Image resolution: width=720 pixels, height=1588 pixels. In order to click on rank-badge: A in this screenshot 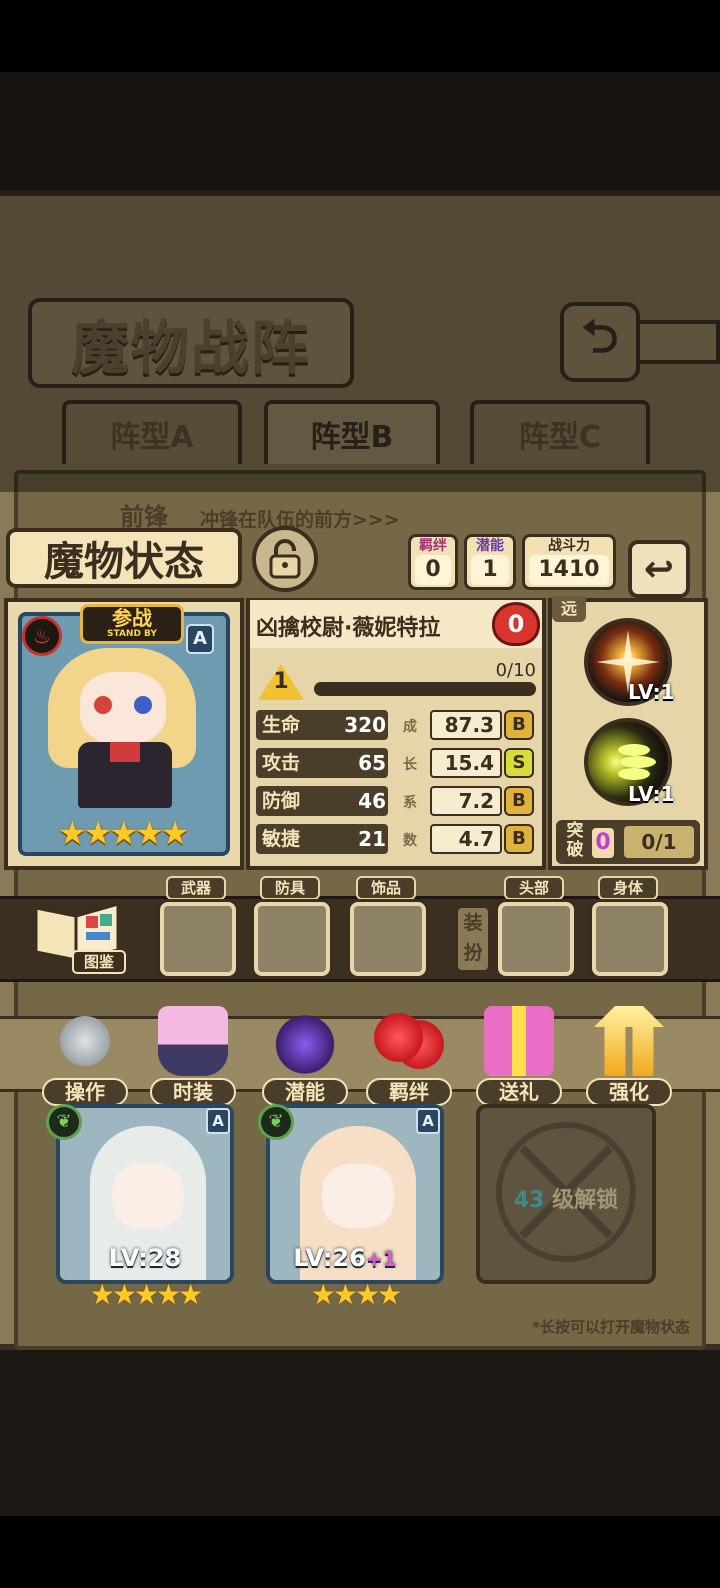, I will do `click(200, 639)`.